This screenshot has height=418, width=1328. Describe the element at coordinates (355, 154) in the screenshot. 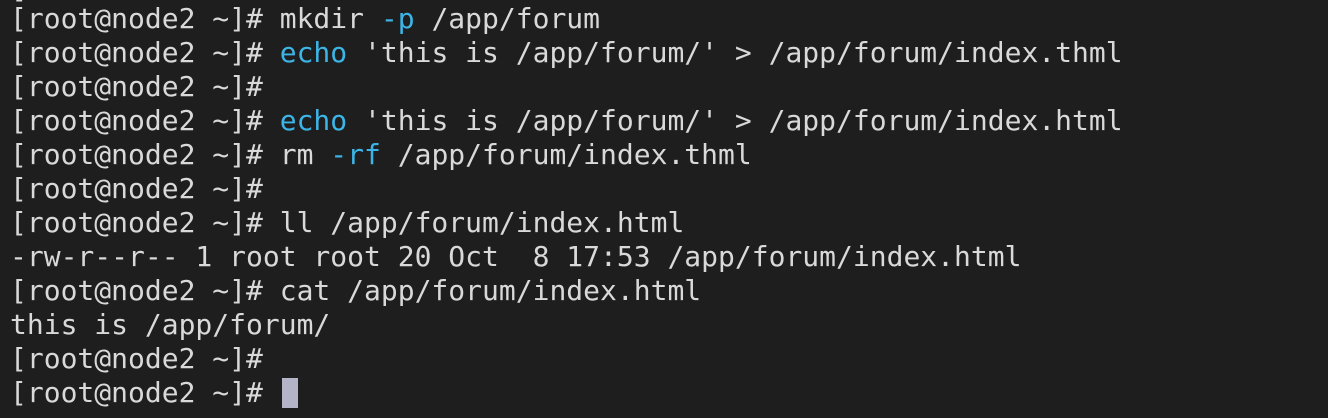

I see `terminal-text-segment: -rf` at that location.